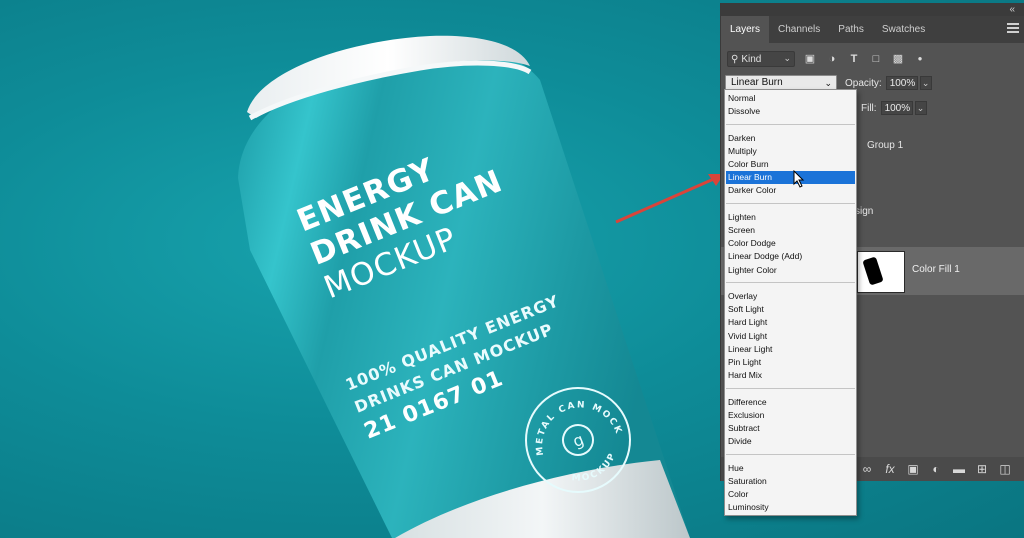 The image size is (1024, 538). Describe the element at coordinates (799, 29) in the screenshot. I see `tab-channels: Channels` at that location.